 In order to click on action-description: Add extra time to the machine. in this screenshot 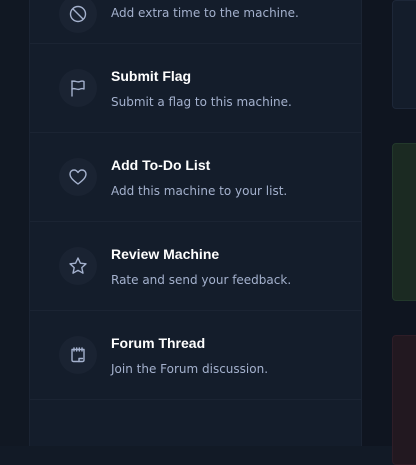, I will do `click(205, 13)`.